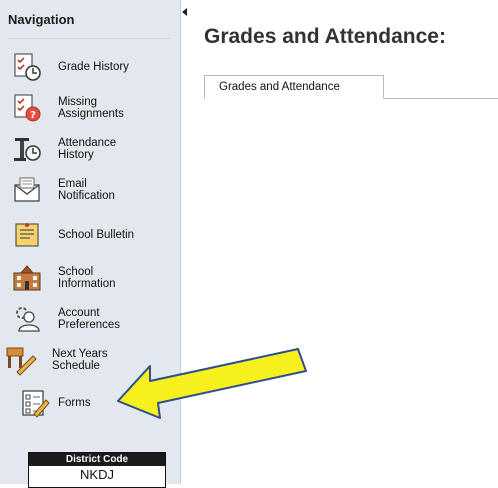 The image size is (498, 488). Describe the element at coordinates (77, 102) in the screenshot. I see `label-line: Missing` at that location.